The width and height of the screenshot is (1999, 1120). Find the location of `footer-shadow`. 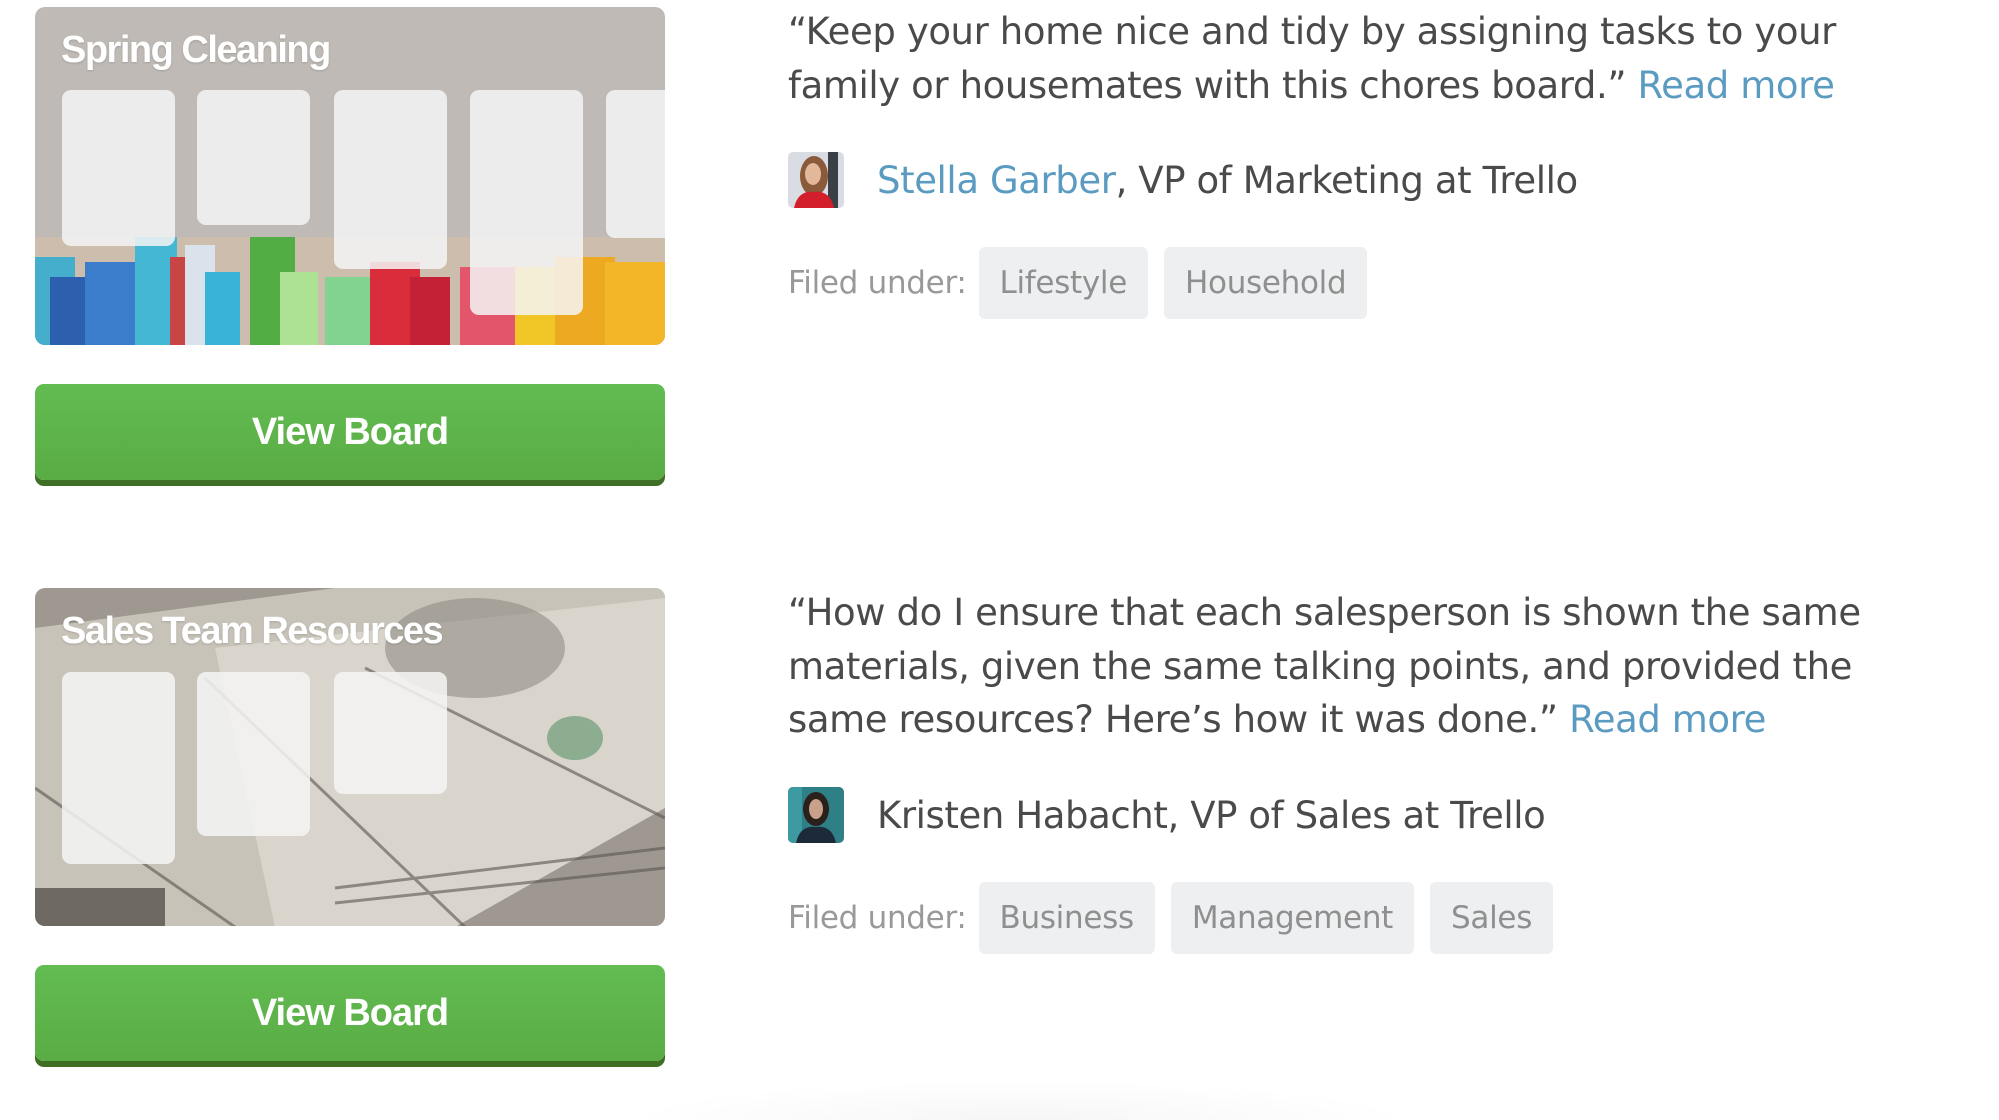

footer-shadow is located at coordinates (1020, 1100).